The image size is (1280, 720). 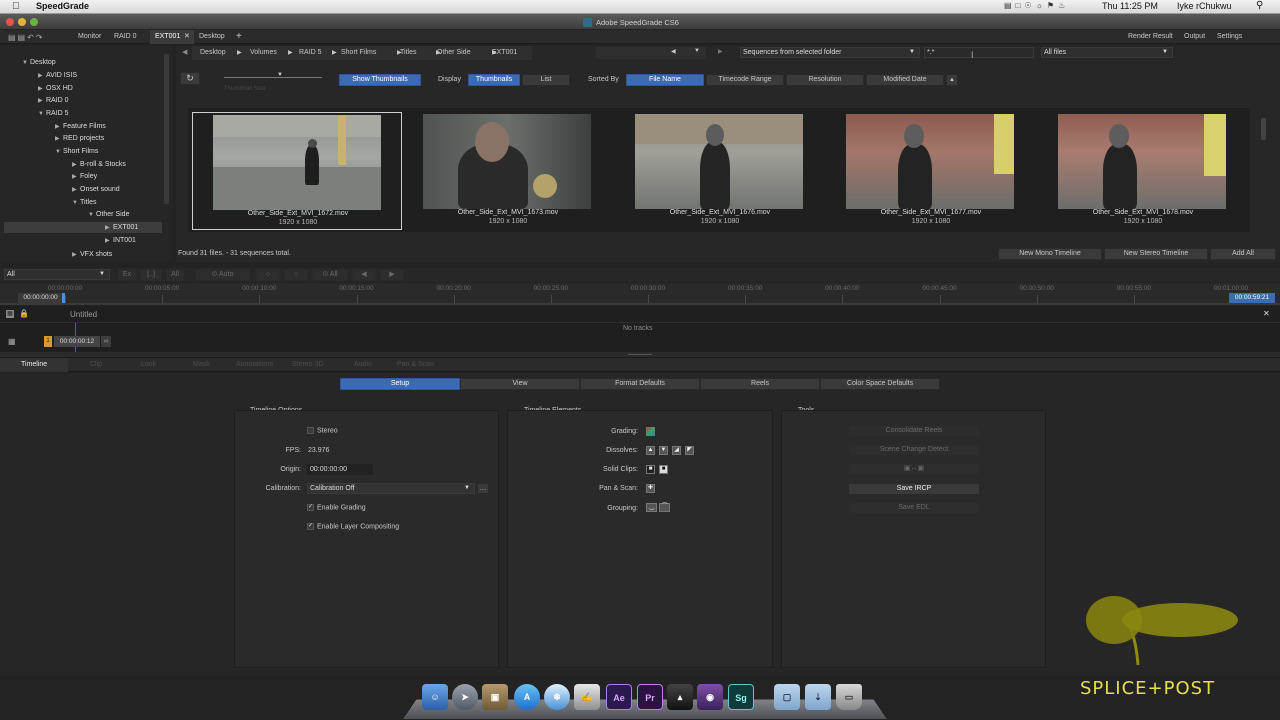 What do you see at coordinates (96, 189) in the screenshot?
I see `tree-item-onset-sound: ▶ Onset sound` at bounding box center [96, 189].